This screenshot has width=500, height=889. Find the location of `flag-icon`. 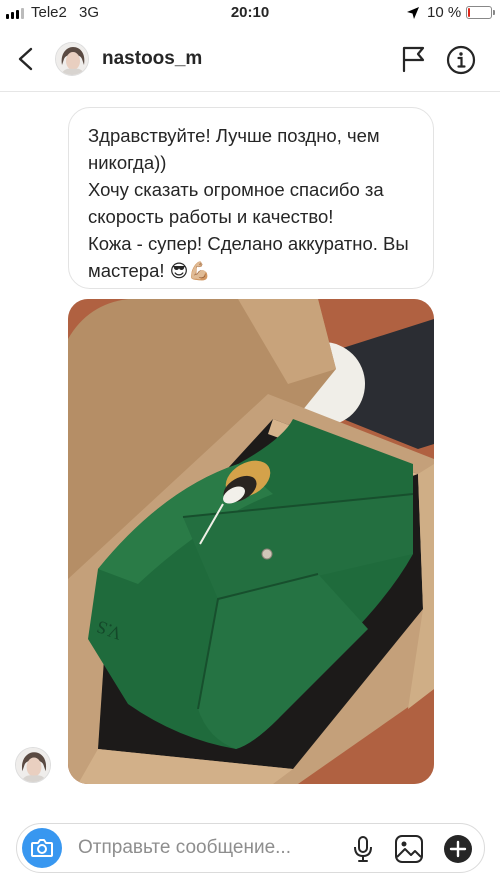

flag-icon is located at coordinates (413, 59).